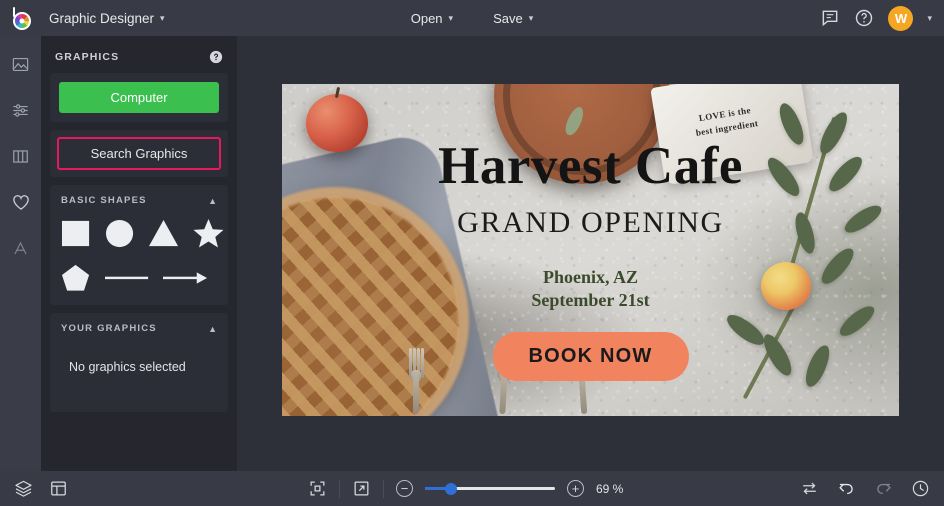 This screenshot has width=944, height=506. Describe the element at coordinates (590, 300) in the screenshot. I see `artboard-date: September 21st` at that location.